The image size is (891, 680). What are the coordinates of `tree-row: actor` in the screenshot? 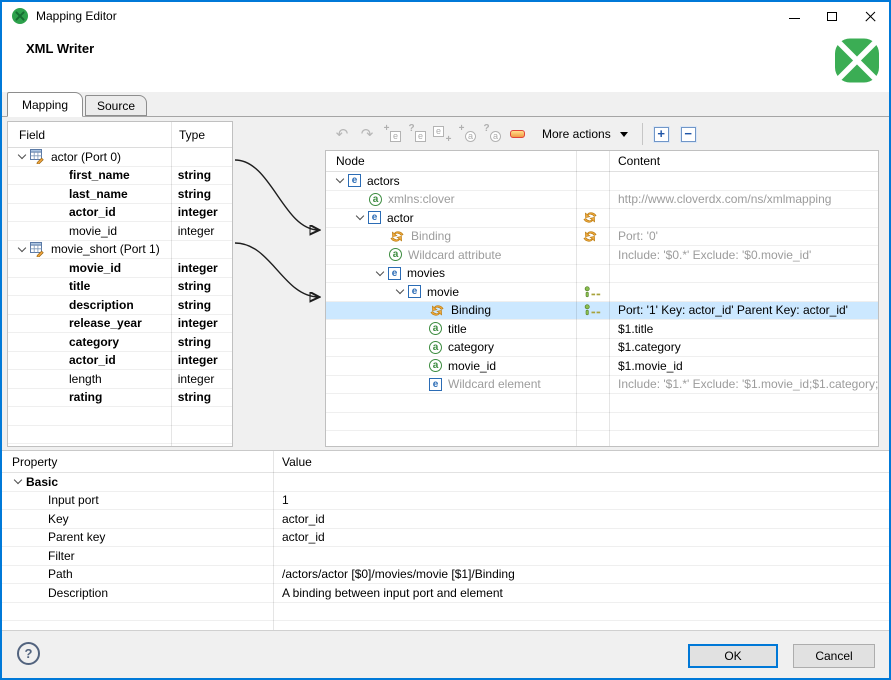 It's located at (602, 218).